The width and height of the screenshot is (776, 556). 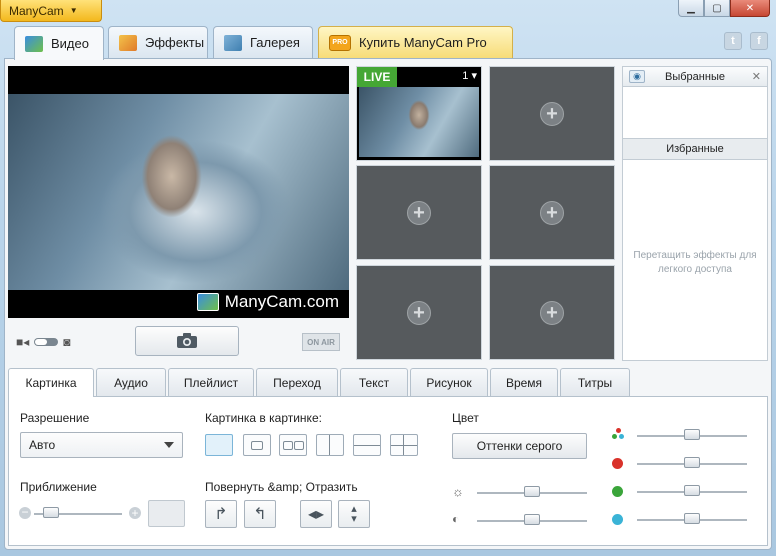 What do you see at coordinates (595, 382) in the screenshot?
I see `tab-titles: Титры` at bounding box center [595, 382].